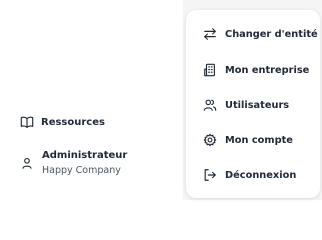 This screenshot has width=322, height=240. I want to click on menu-item-label: Mon compte, so click(259, 140).